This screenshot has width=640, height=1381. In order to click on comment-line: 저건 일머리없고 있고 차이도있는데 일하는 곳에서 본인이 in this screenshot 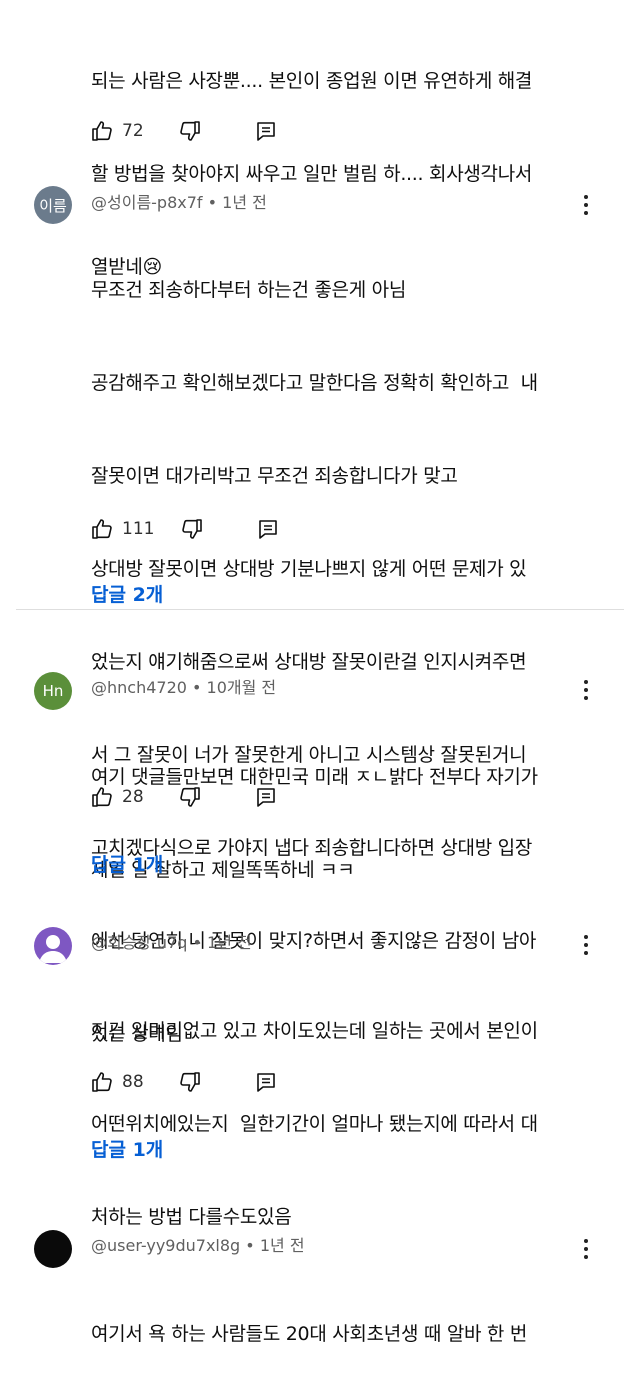, I will do `click(314, 1031)`.